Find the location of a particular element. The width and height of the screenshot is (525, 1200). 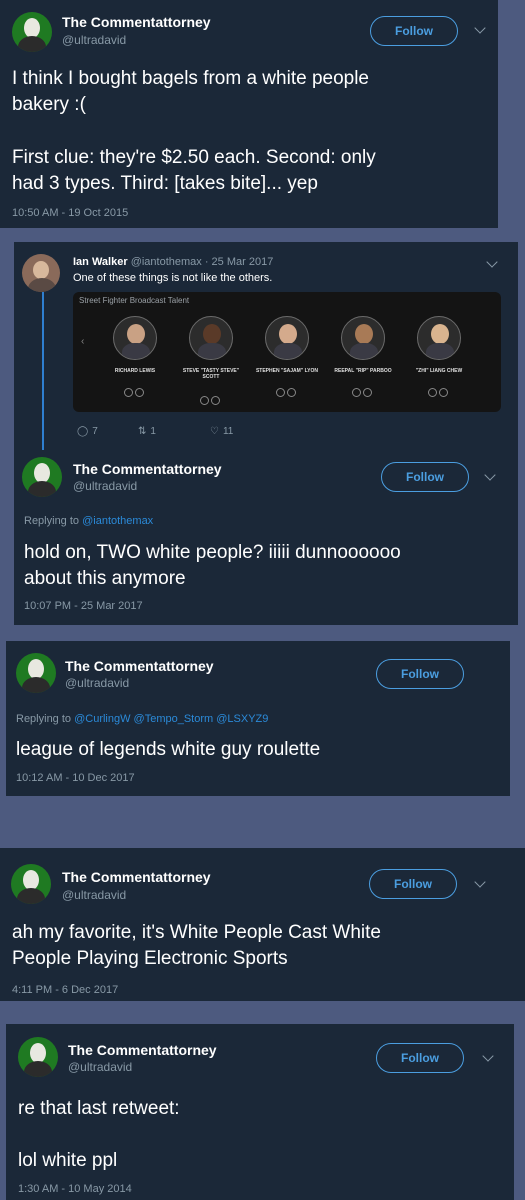

replying-to-link: @iantothemax is located at coordinates (117, 521).